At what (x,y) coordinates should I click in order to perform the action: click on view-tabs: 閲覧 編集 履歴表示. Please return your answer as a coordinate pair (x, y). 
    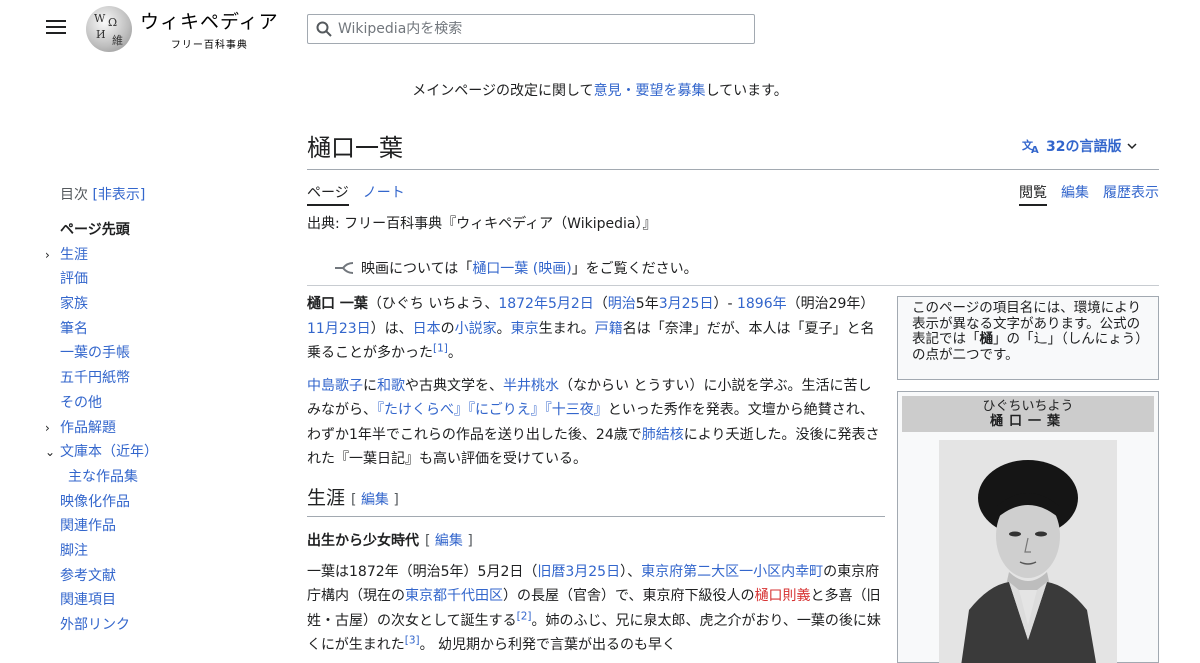
    Looking at the image, I should click on (1089, 194).